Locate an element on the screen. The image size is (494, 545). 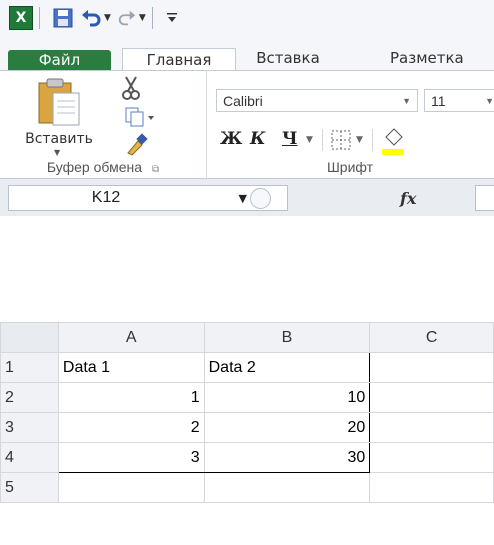
clipboard-group: Вставить ▼ Буфер обмена ⧉ is located at coordinates (103, 125).